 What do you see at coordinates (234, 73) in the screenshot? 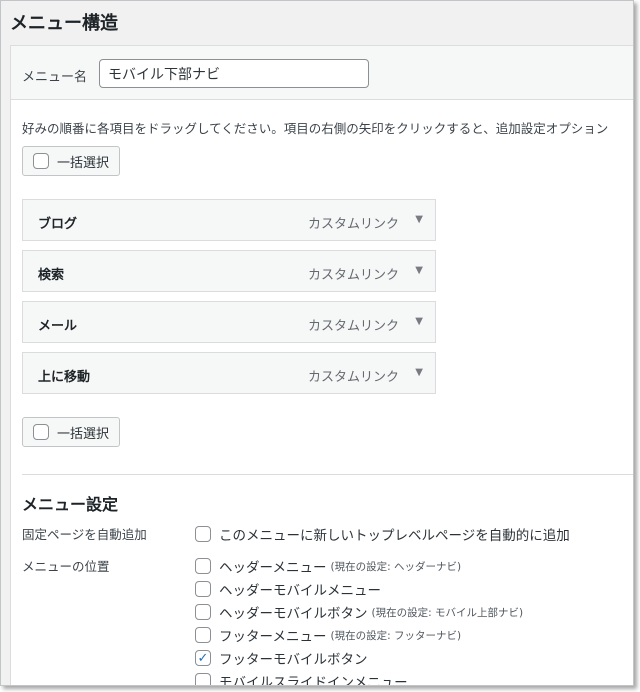
I see `menu-name-input` at bounding box center [234, 73].